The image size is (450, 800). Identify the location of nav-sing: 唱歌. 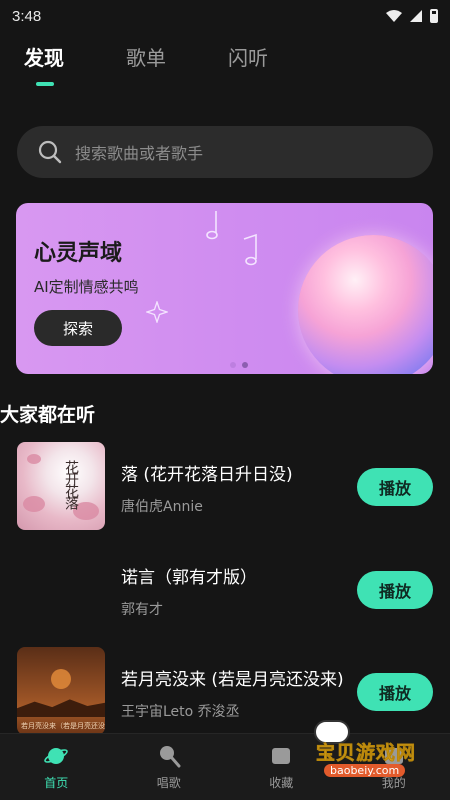
(169, 767).